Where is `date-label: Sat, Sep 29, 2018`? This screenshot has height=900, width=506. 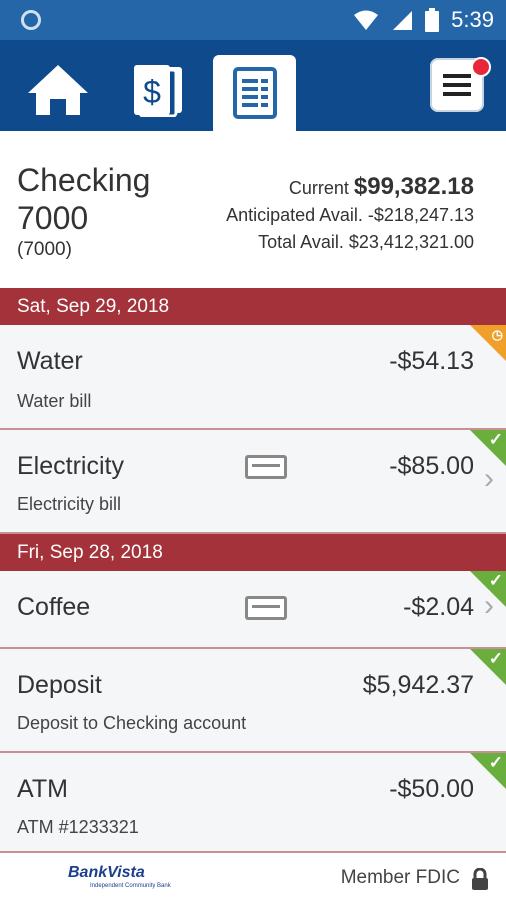 date-label: Sat, Sep 29, 2018 is located at coordinates (93, 306).